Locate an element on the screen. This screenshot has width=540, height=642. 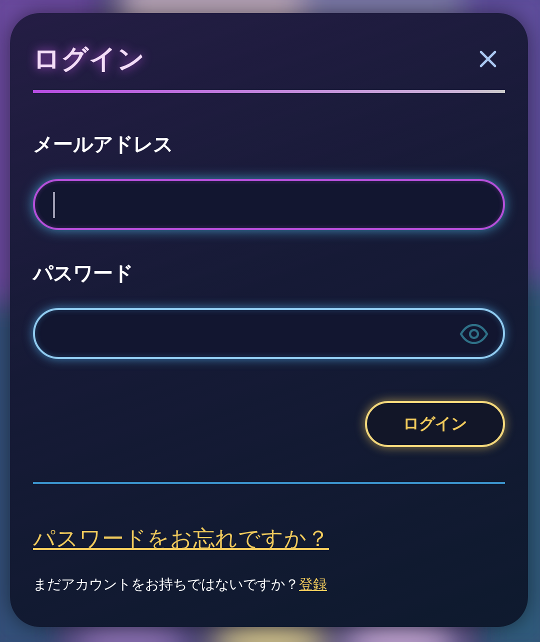
dialog-title: ログイン is located at coordinates (89, 60).